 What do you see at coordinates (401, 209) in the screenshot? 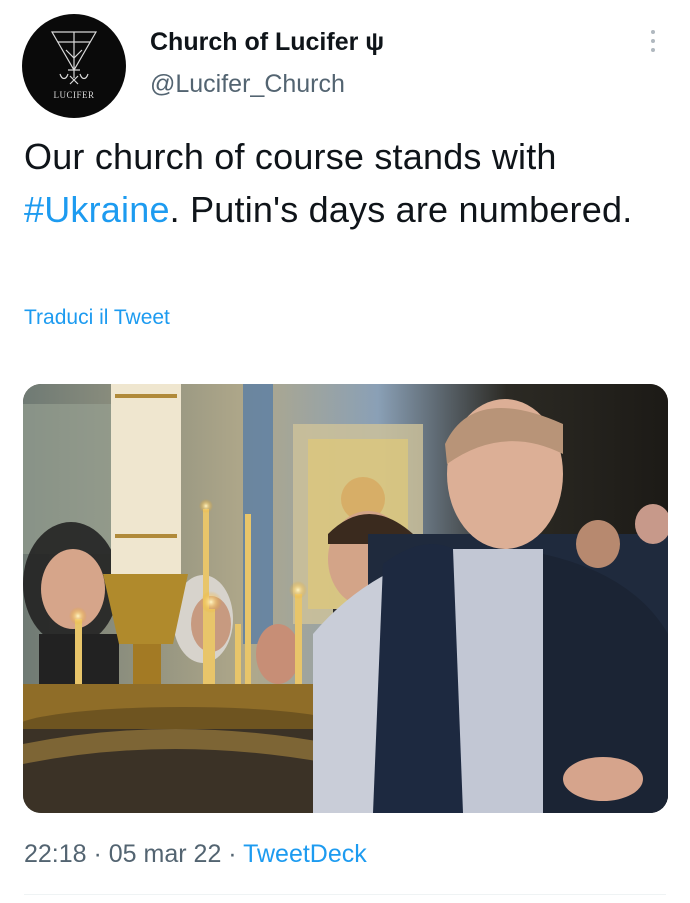
I see `tweet-text-part: . Putin's days are numbered.` at bounding box center [401, 209].